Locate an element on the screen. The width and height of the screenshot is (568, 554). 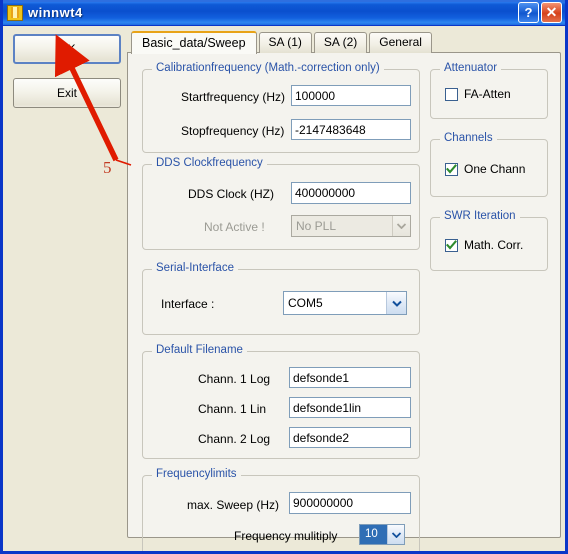
one-chann-label: One Chann is located at coordinates (495, 169).